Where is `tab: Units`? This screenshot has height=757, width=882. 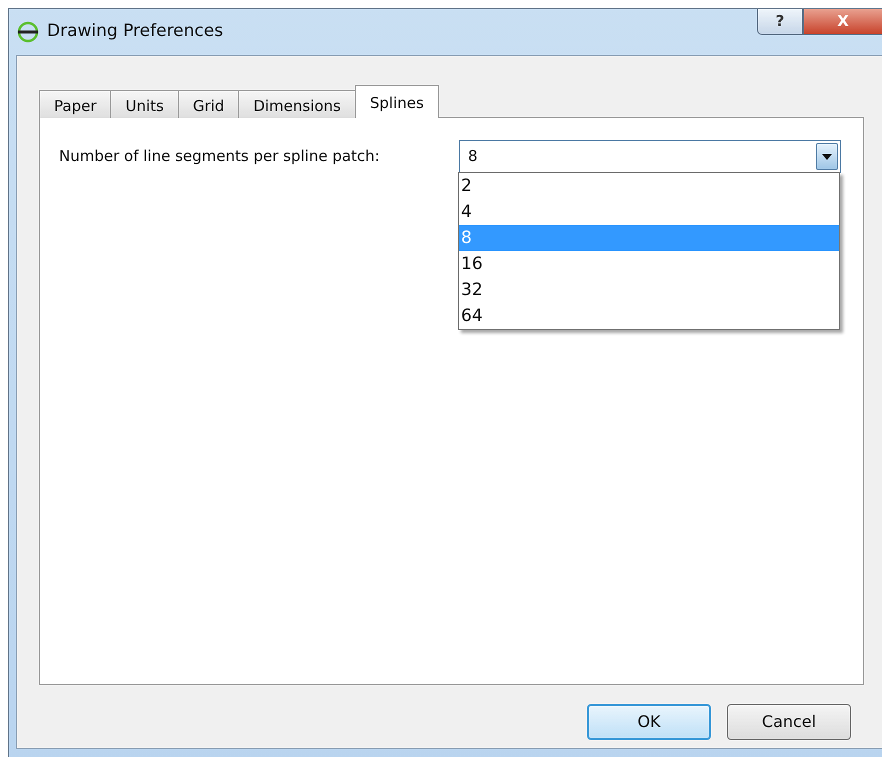 tab: Units is located at coordinates (144, 104).